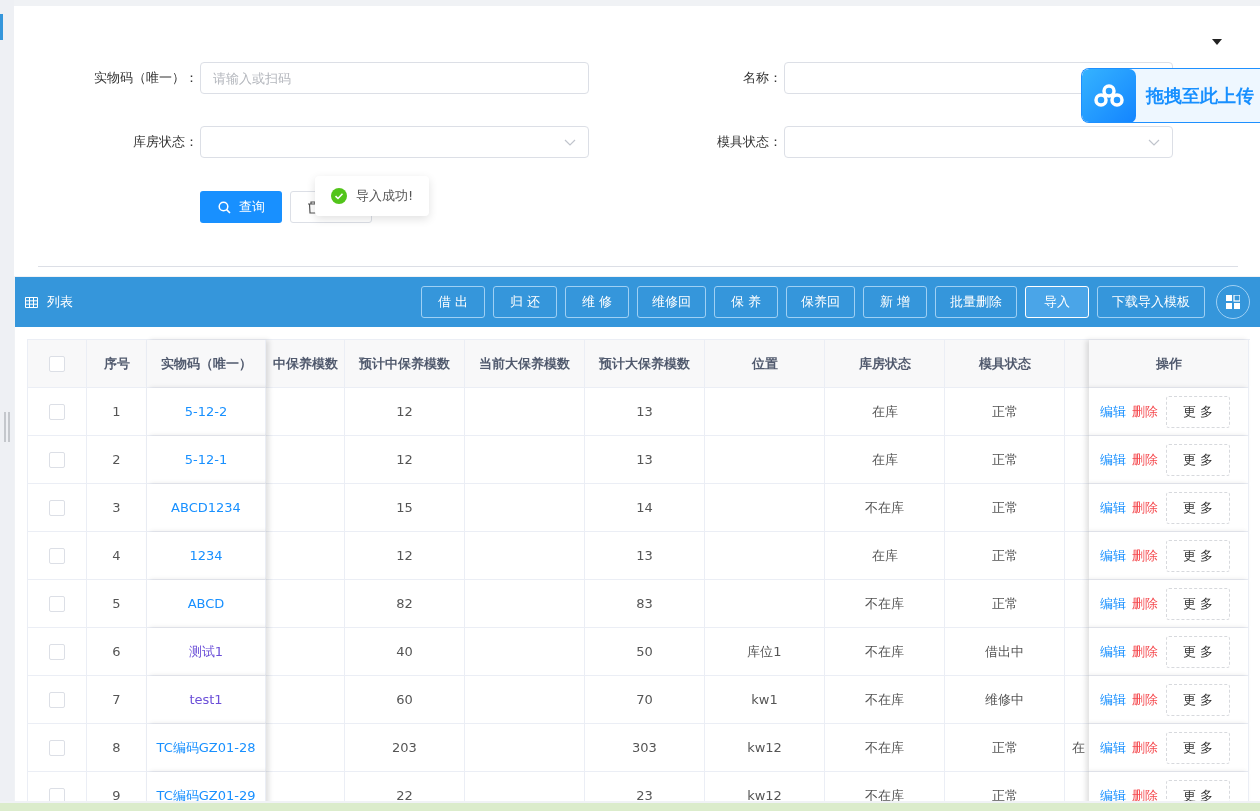 This screenshot has height=811, width=1260. I want to click on search-icon, so click(224, 207).